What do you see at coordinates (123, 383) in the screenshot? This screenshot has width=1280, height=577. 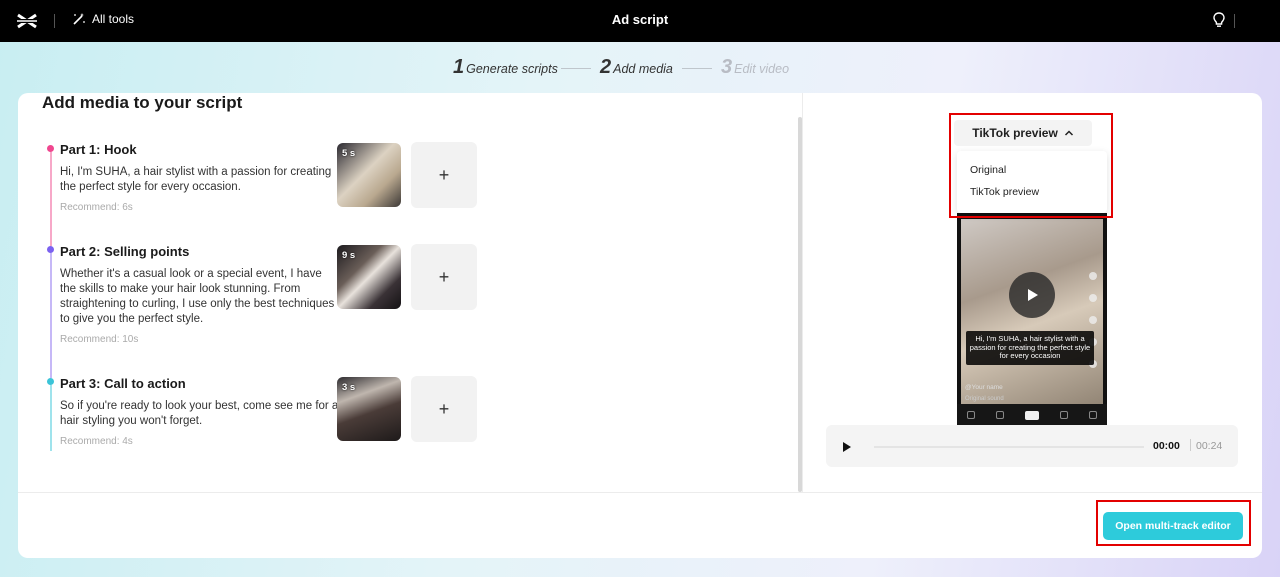 I see `part-title: Part 3: Call to action` at bounding box center [123, 383].